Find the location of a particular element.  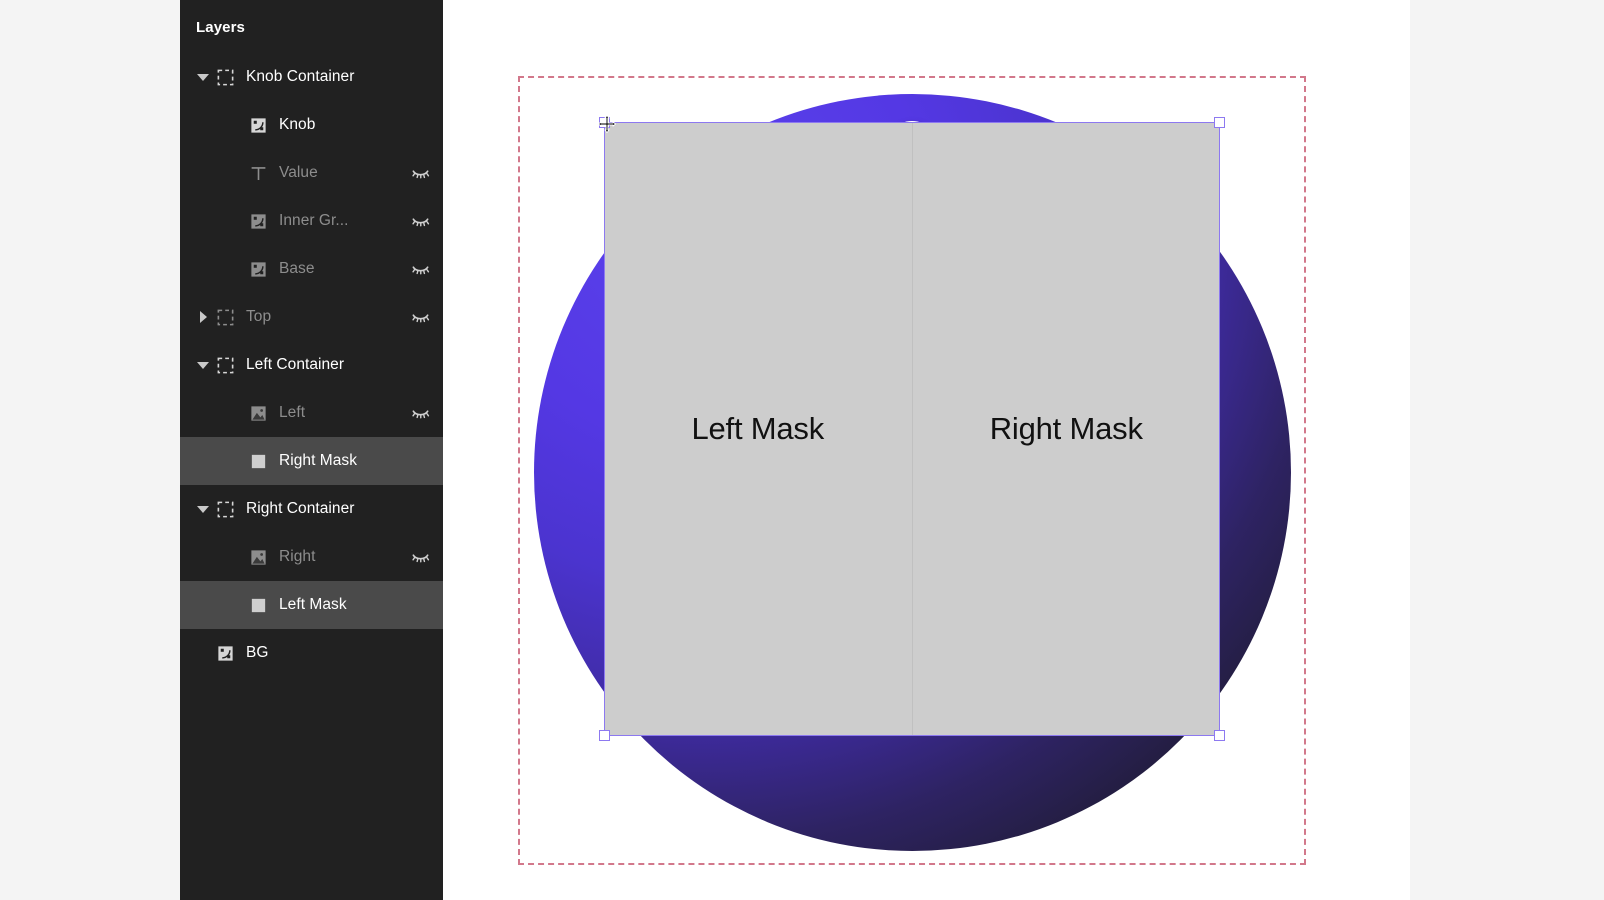

layer-name-label: Left is located at coordinates (292, 412).